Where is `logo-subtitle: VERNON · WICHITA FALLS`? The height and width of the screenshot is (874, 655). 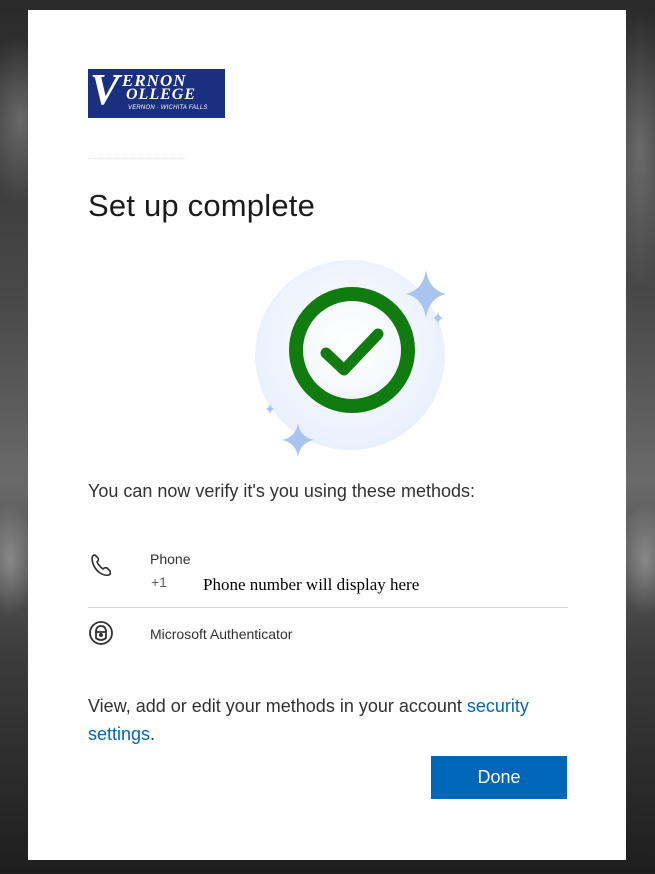 logo-subtitle: VERNON · WICHITA FALLS is located at coordinates (168, 108).